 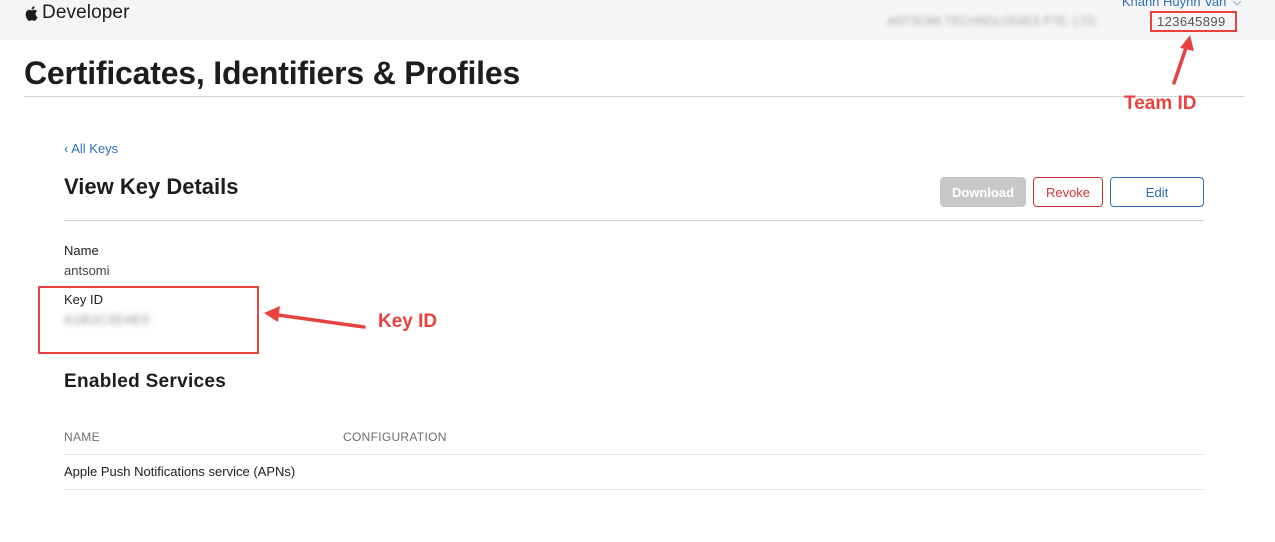 What do you see at coordinates (408, 321) in the screenshot?
I see `key-id-annotation: Key ID` at bounding box center [408, 321].